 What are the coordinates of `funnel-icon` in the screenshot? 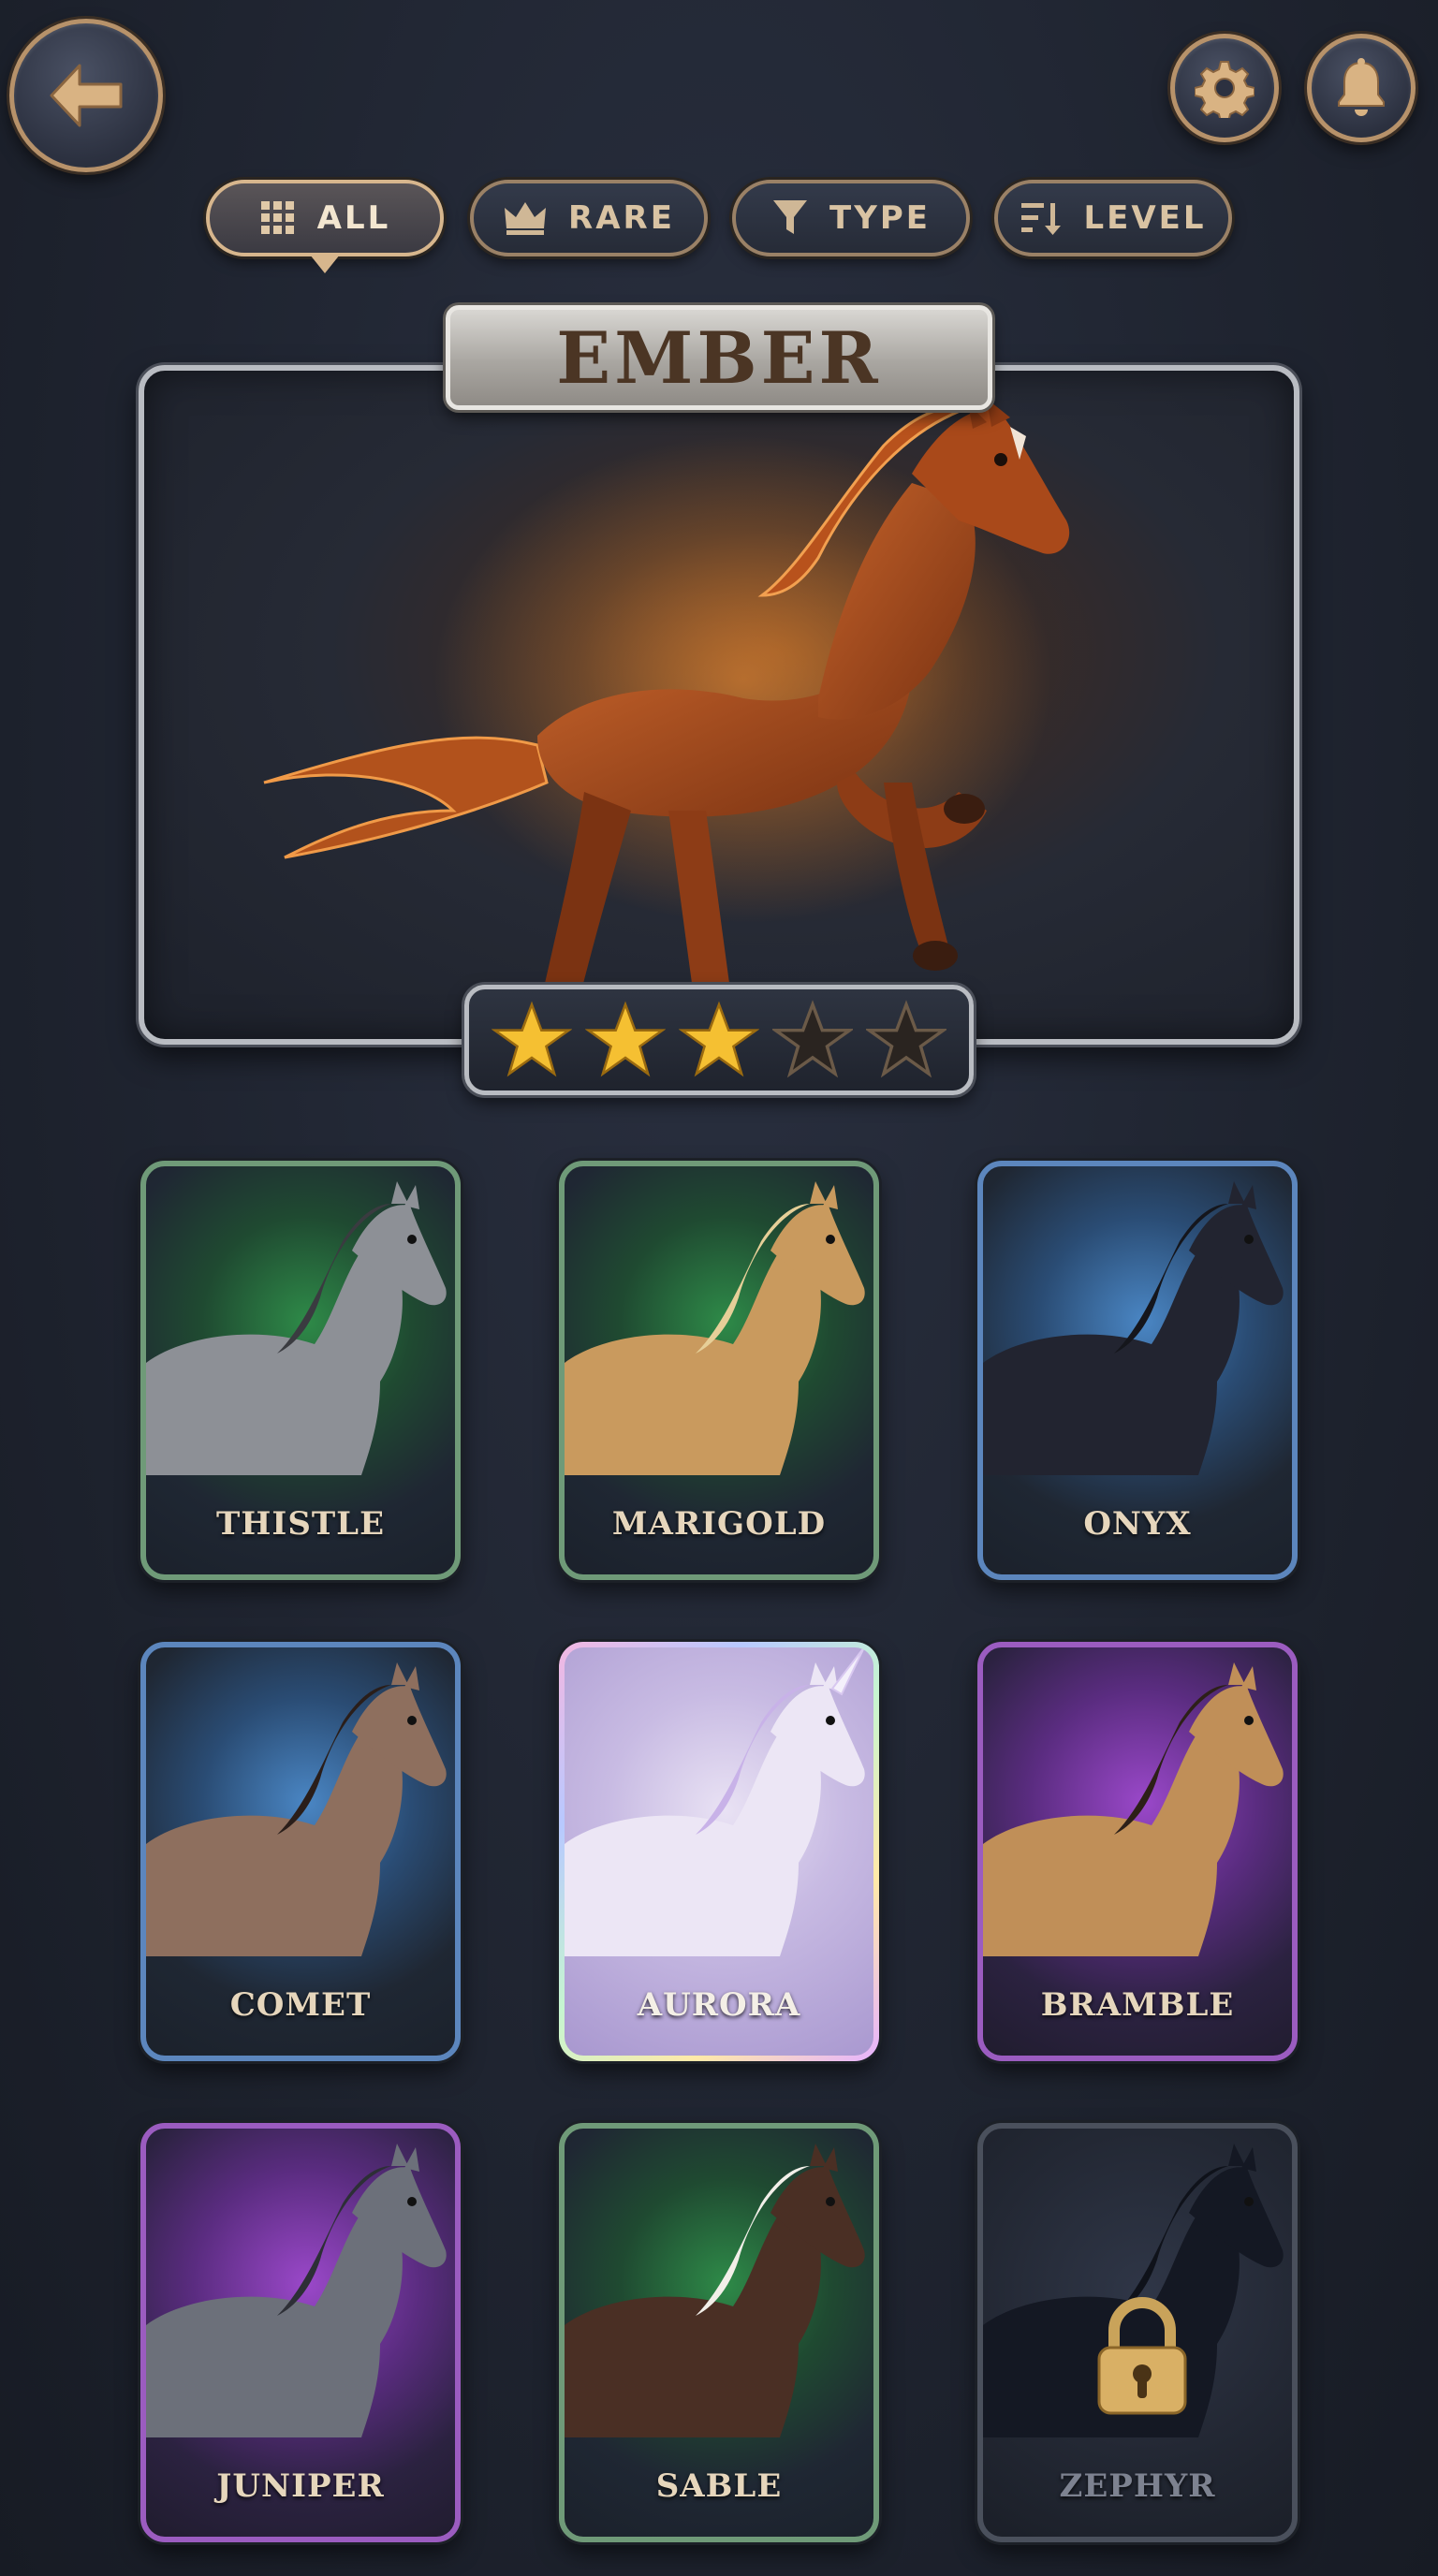 It's located at (790, 217).